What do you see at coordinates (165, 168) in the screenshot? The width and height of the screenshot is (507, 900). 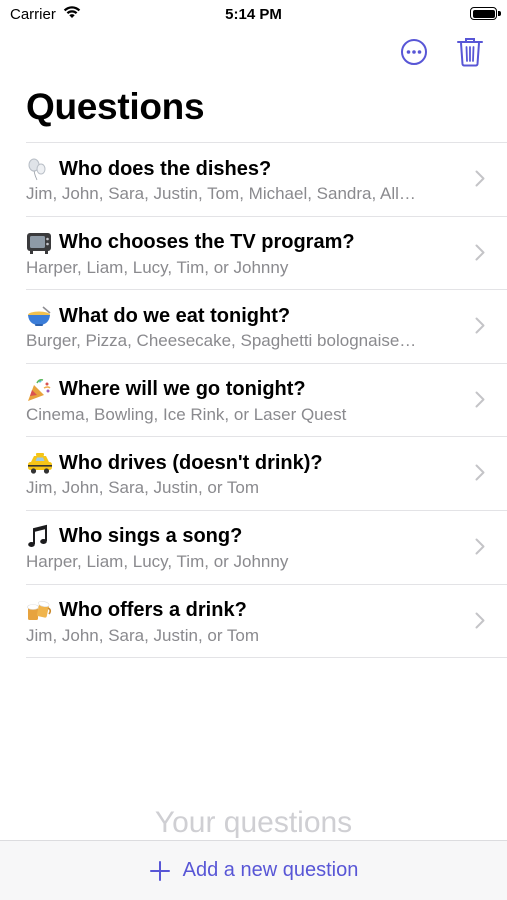 I see `question-title: Who does the dishes?` at bounding box center [165, 168].